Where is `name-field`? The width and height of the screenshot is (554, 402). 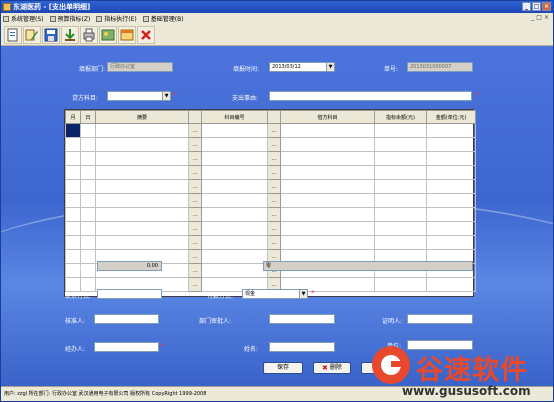 name-field is located at coordinates (302, 347).